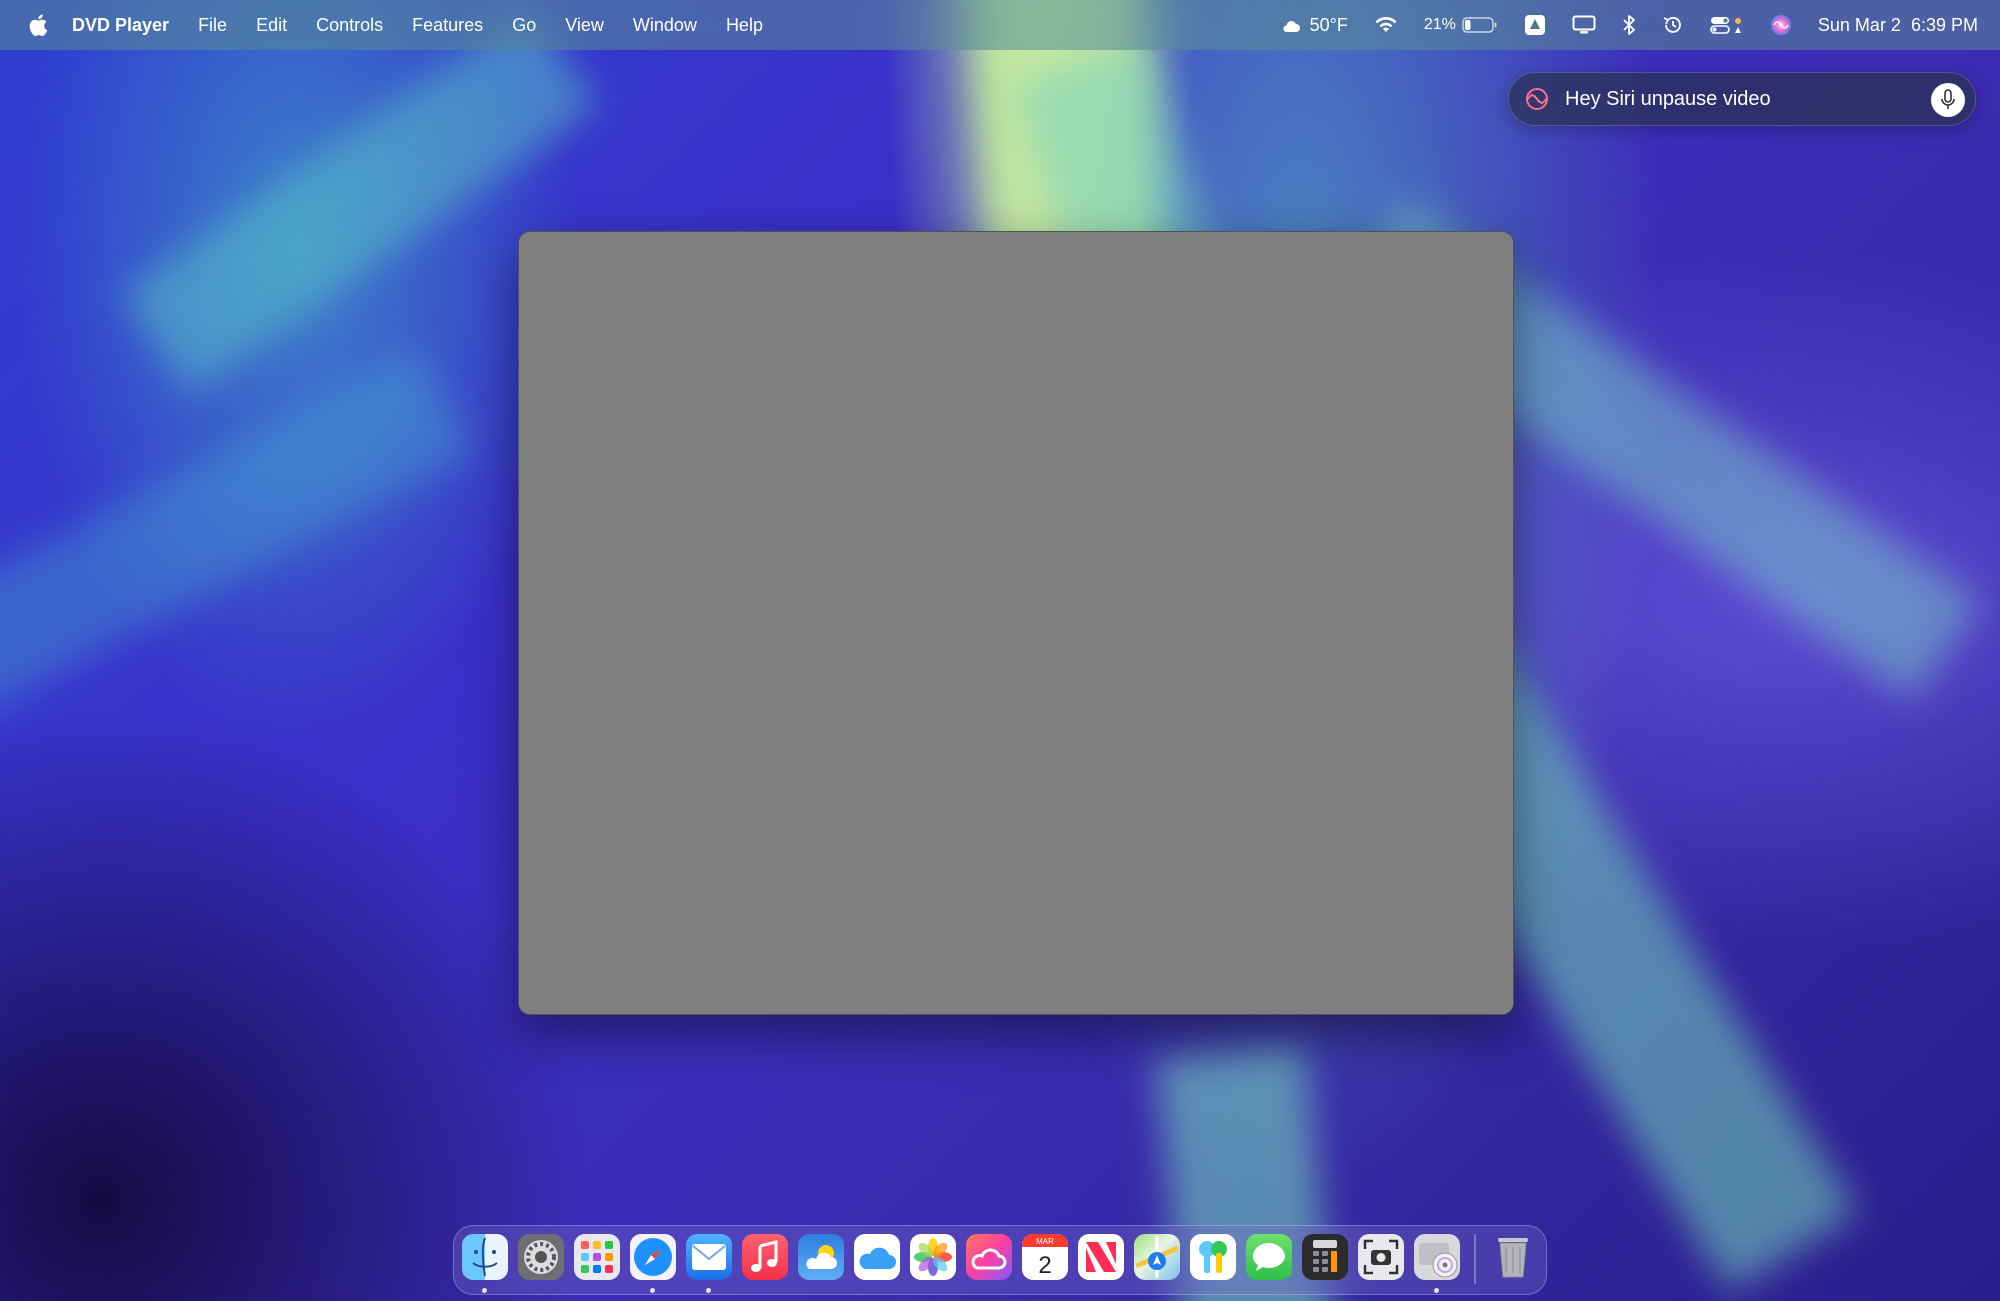  I want to click on drive-status, so click(1535, 25).